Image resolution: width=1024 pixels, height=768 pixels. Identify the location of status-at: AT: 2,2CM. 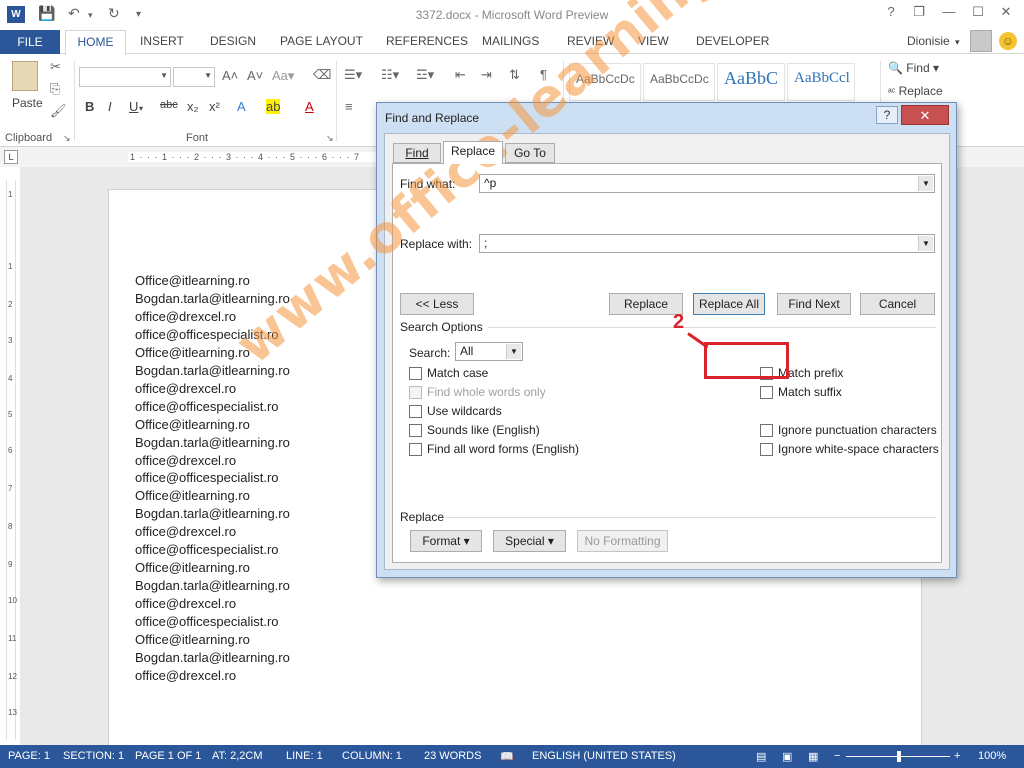
(237, 756).